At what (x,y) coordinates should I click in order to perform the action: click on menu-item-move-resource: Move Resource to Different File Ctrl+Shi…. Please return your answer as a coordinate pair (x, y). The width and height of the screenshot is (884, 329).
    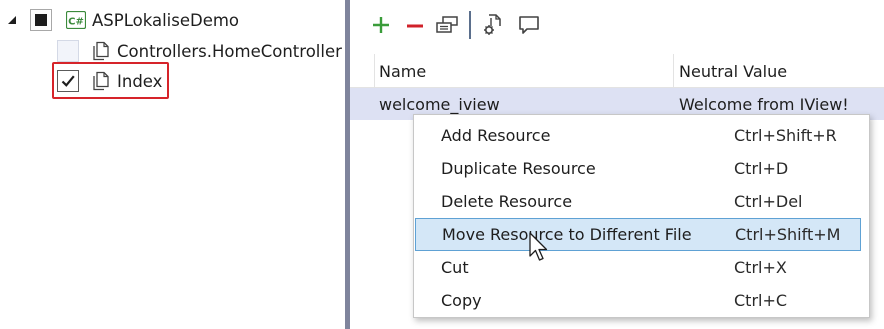
    Looking at the image, I should click on (638, 234).